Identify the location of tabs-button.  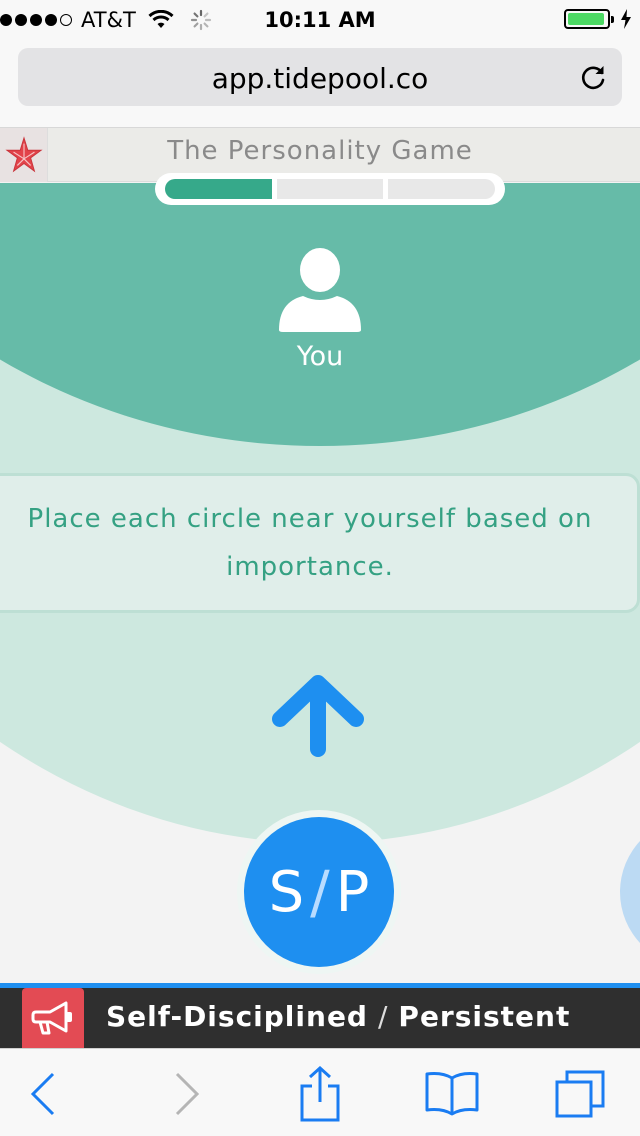
(580, 1094).